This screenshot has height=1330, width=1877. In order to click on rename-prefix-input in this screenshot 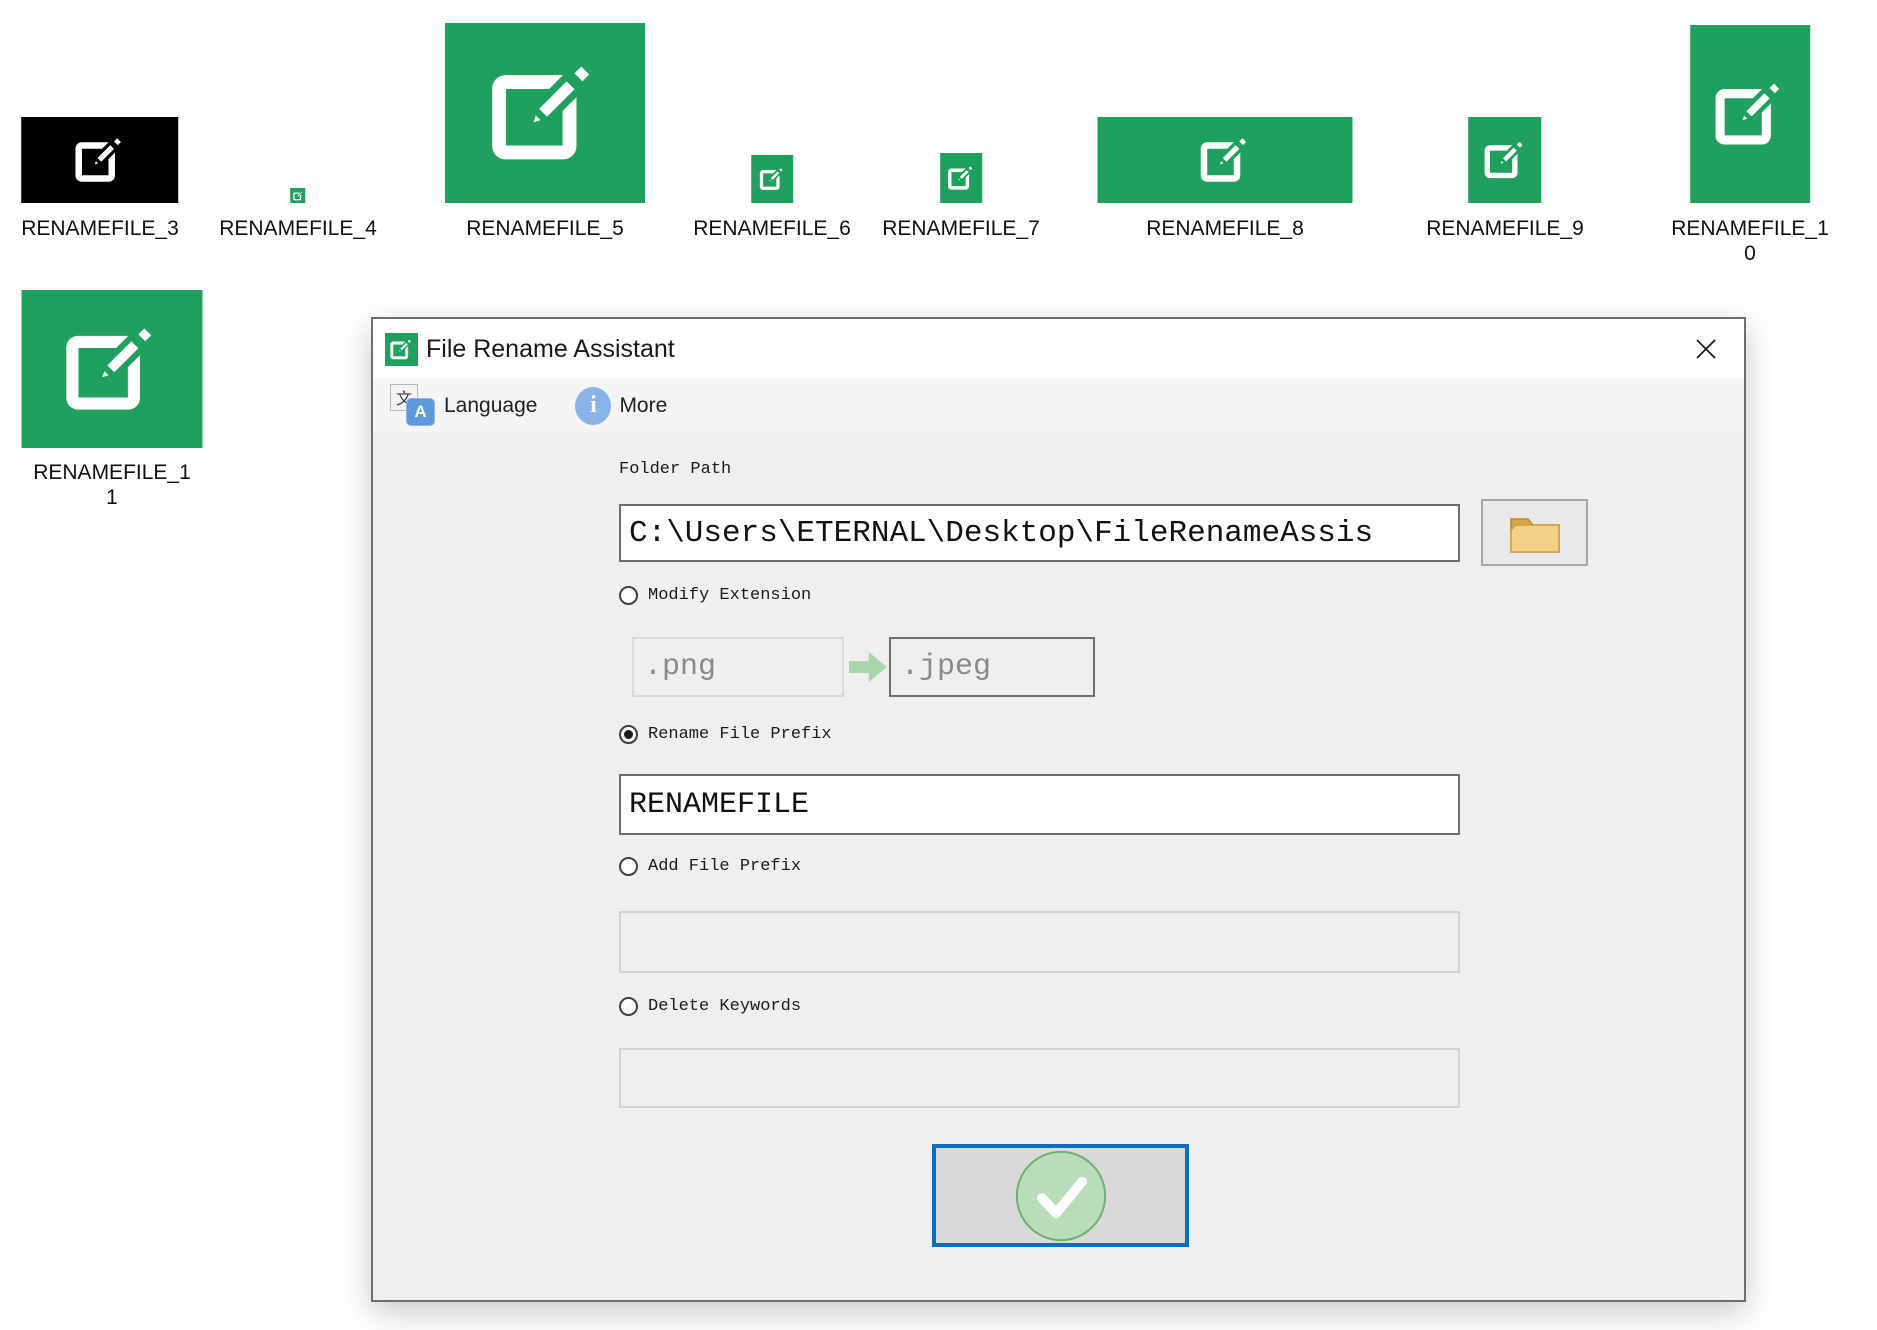, I will do `click(1039, 804)`.